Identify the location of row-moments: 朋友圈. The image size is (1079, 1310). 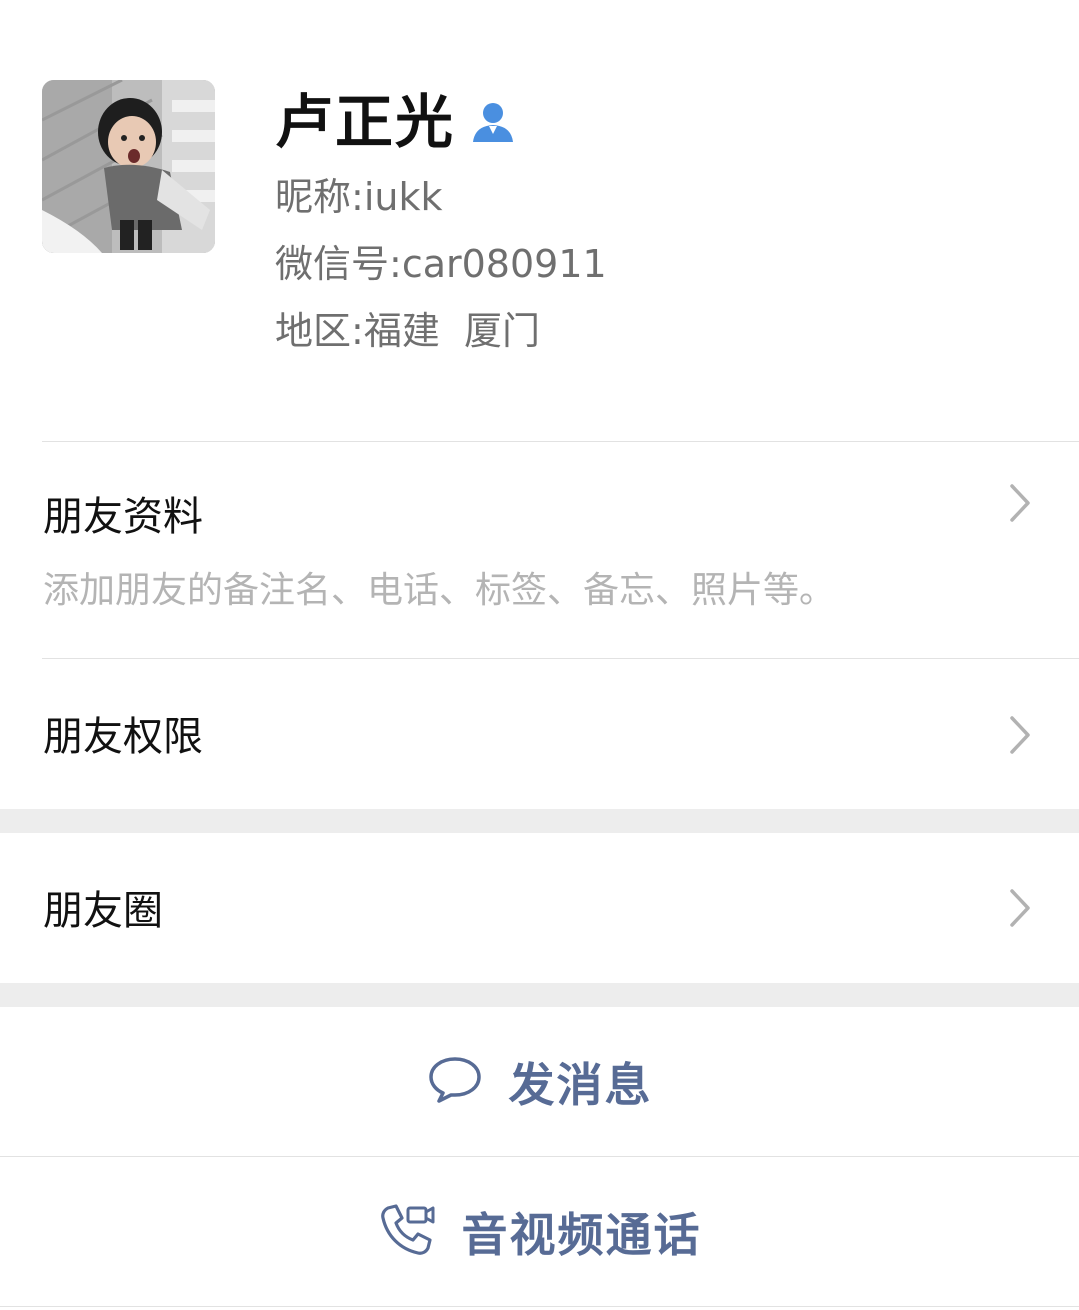
(539, 908).